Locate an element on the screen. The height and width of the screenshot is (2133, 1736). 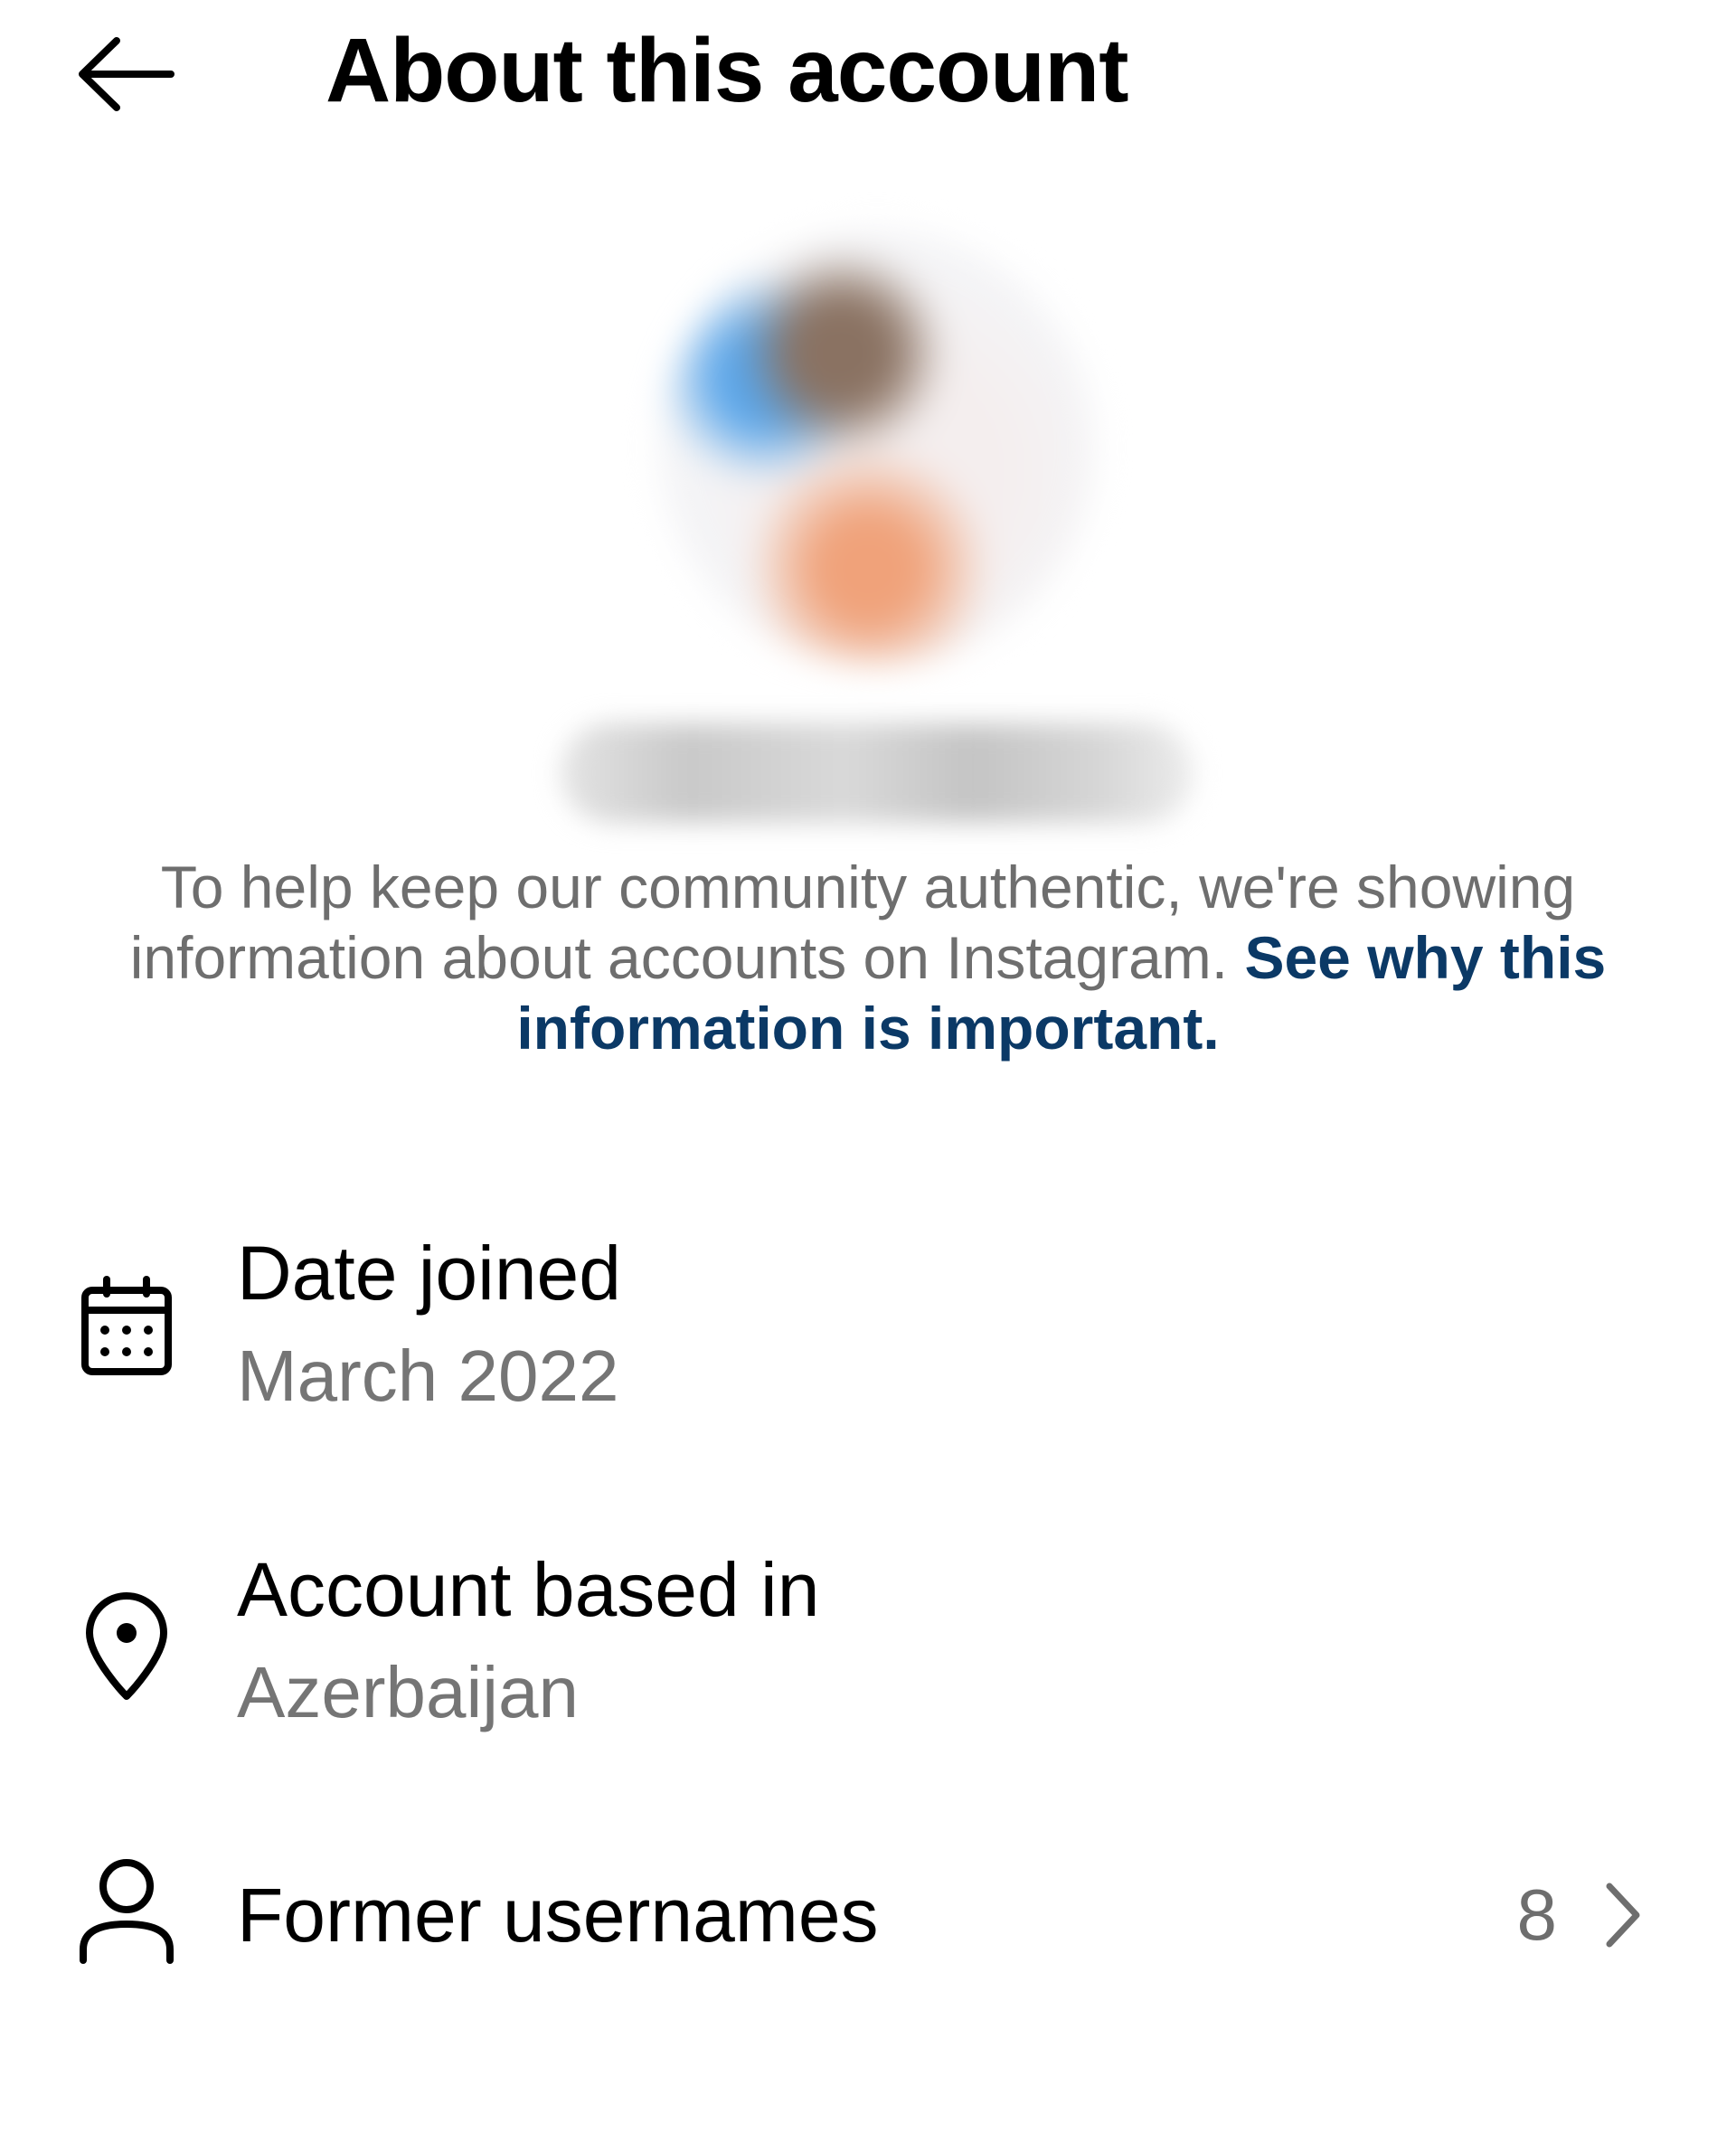
former-usernames-label: Former usernames is located at coordinates (558, 1916).